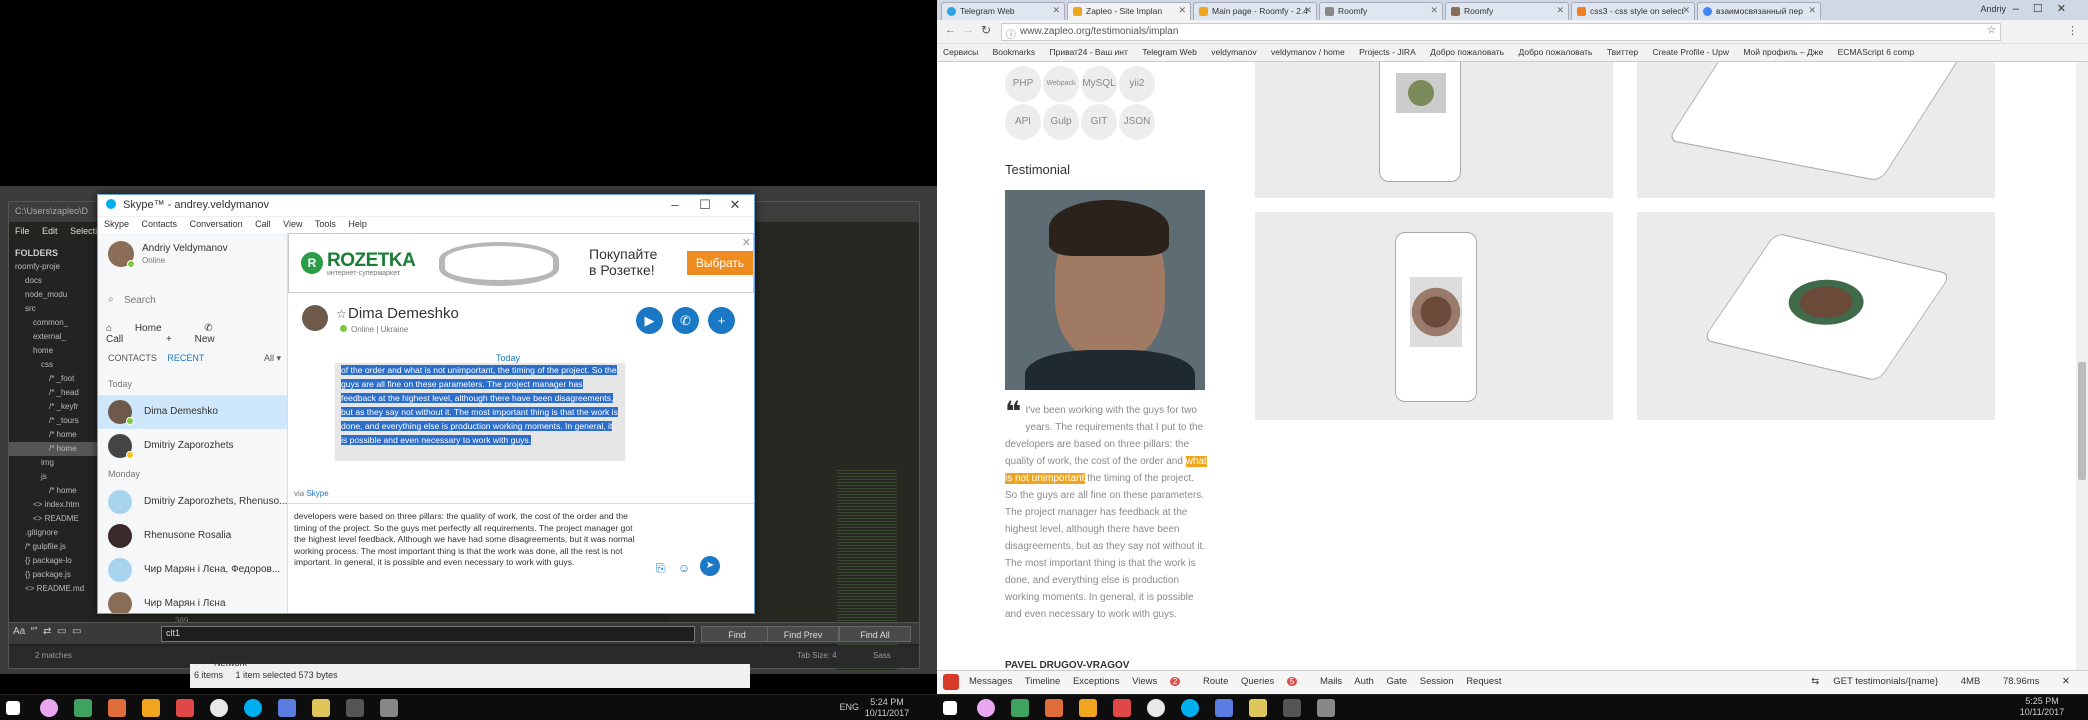 The width and height of the screenshot is (2088, 720). I want to click on debug-session: Session, so click(1437, 681).